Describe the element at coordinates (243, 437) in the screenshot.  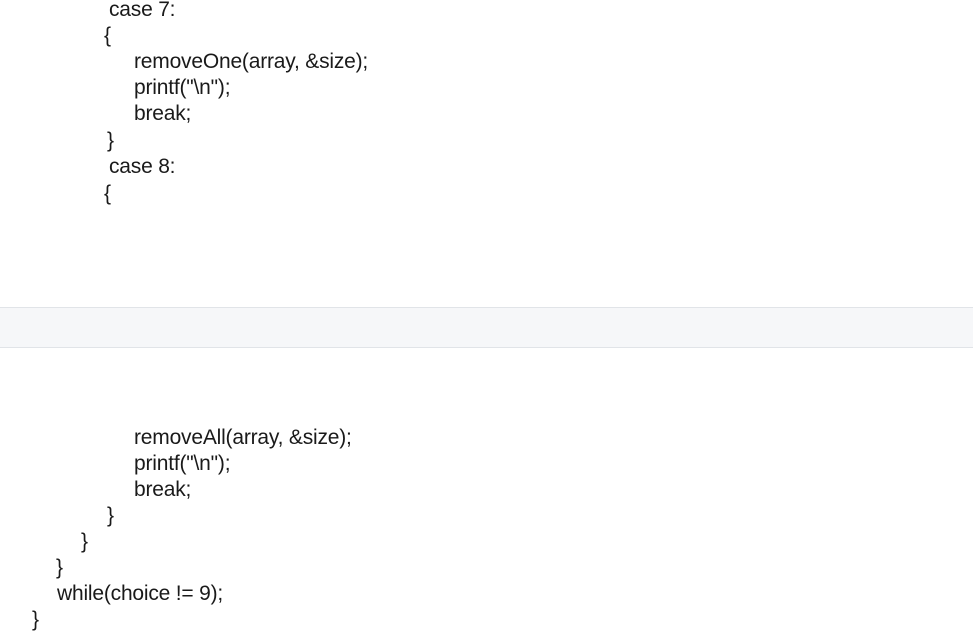
I see `code-line-remove-all: removeAll(array, &size);` at that location.